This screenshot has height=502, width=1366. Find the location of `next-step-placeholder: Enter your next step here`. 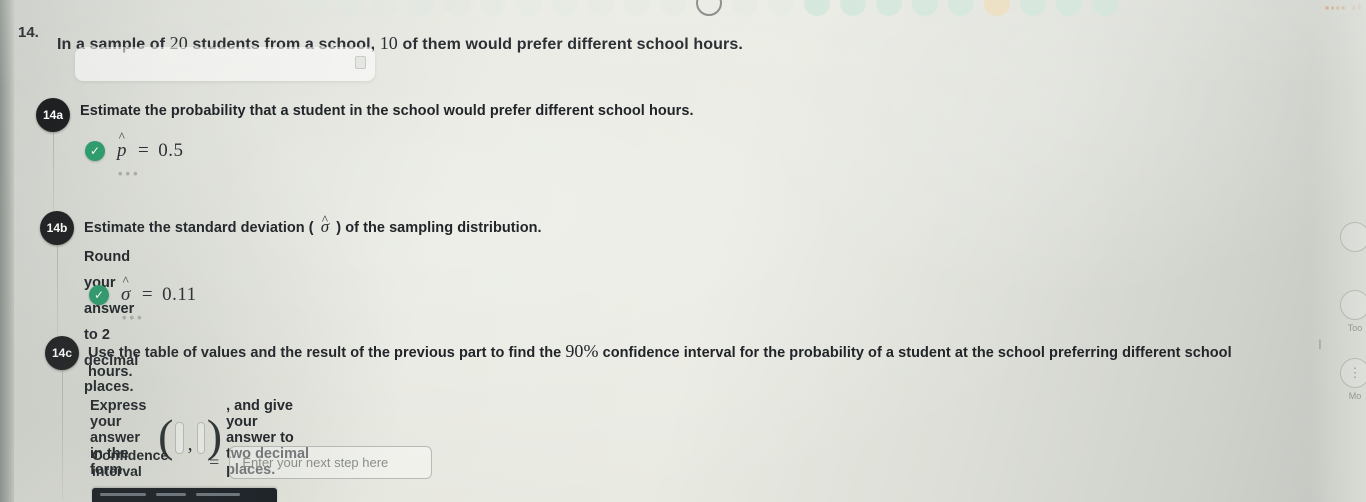

next-step-placeholder: Enter your next step here is located at coordinates (315, 462).